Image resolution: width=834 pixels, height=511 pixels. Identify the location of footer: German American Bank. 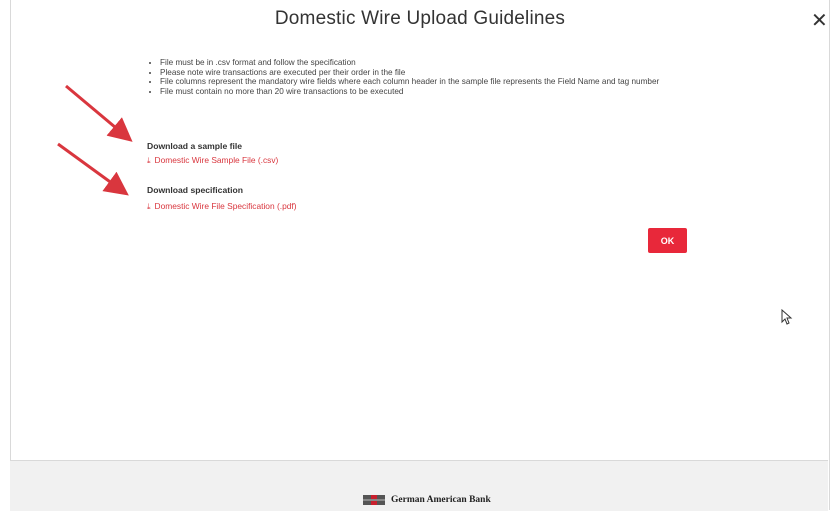
(419, 485).